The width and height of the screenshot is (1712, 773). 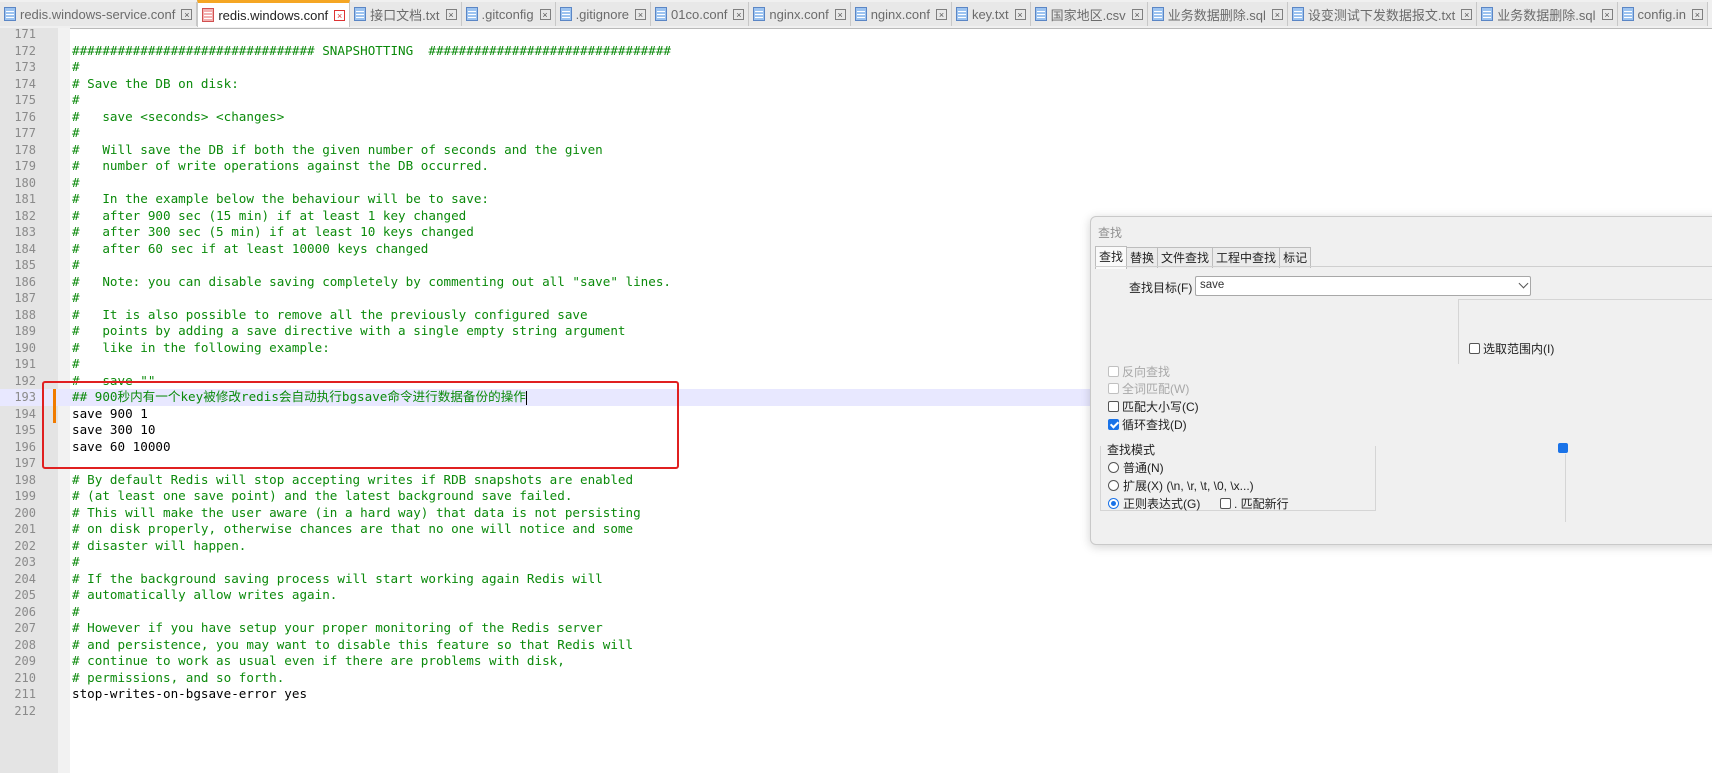 I want to click on document-tab: .gitconfig ×, so click(x=508, y=14).